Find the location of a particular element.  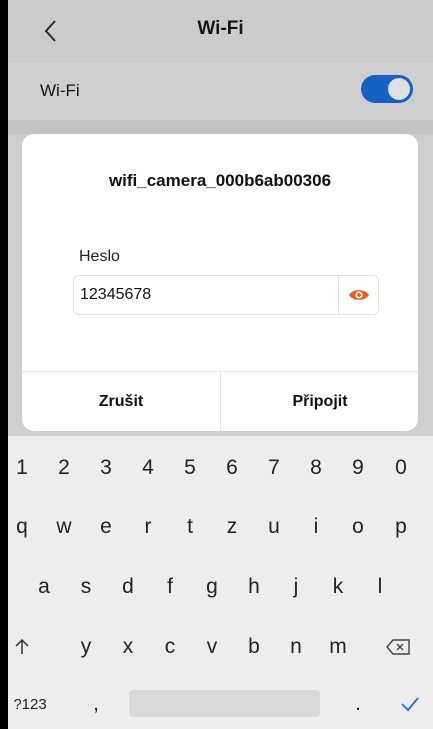

shift-key is located at coordinates (24, 647).